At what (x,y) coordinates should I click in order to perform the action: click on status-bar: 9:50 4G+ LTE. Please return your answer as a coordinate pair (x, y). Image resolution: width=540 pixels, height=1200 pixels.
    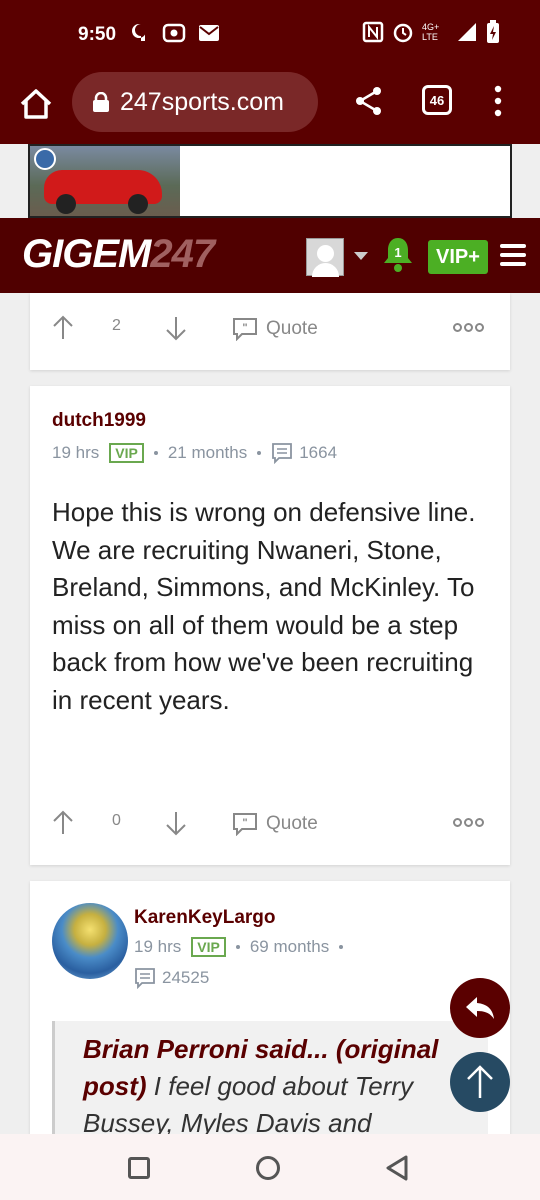
    Looking at the image, I should click on (270, 35).